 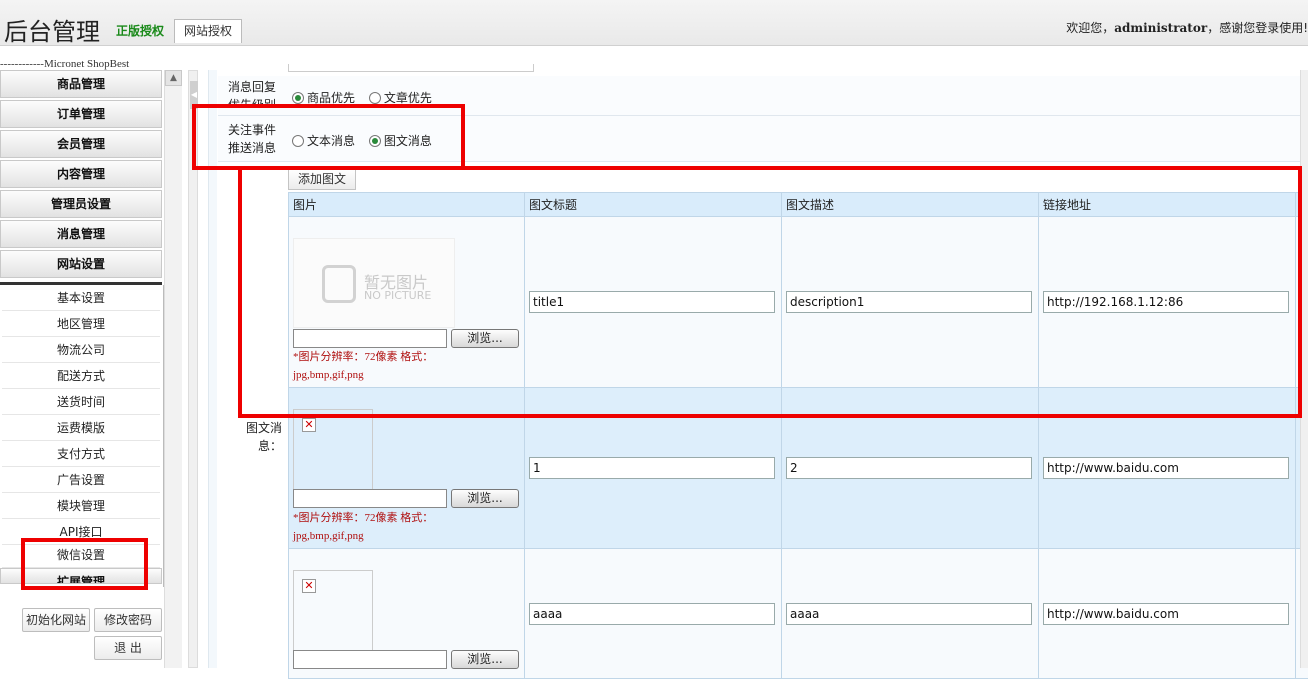 I want to click on push-label: 关注事件 推送消息, so click(x=252, y=139).